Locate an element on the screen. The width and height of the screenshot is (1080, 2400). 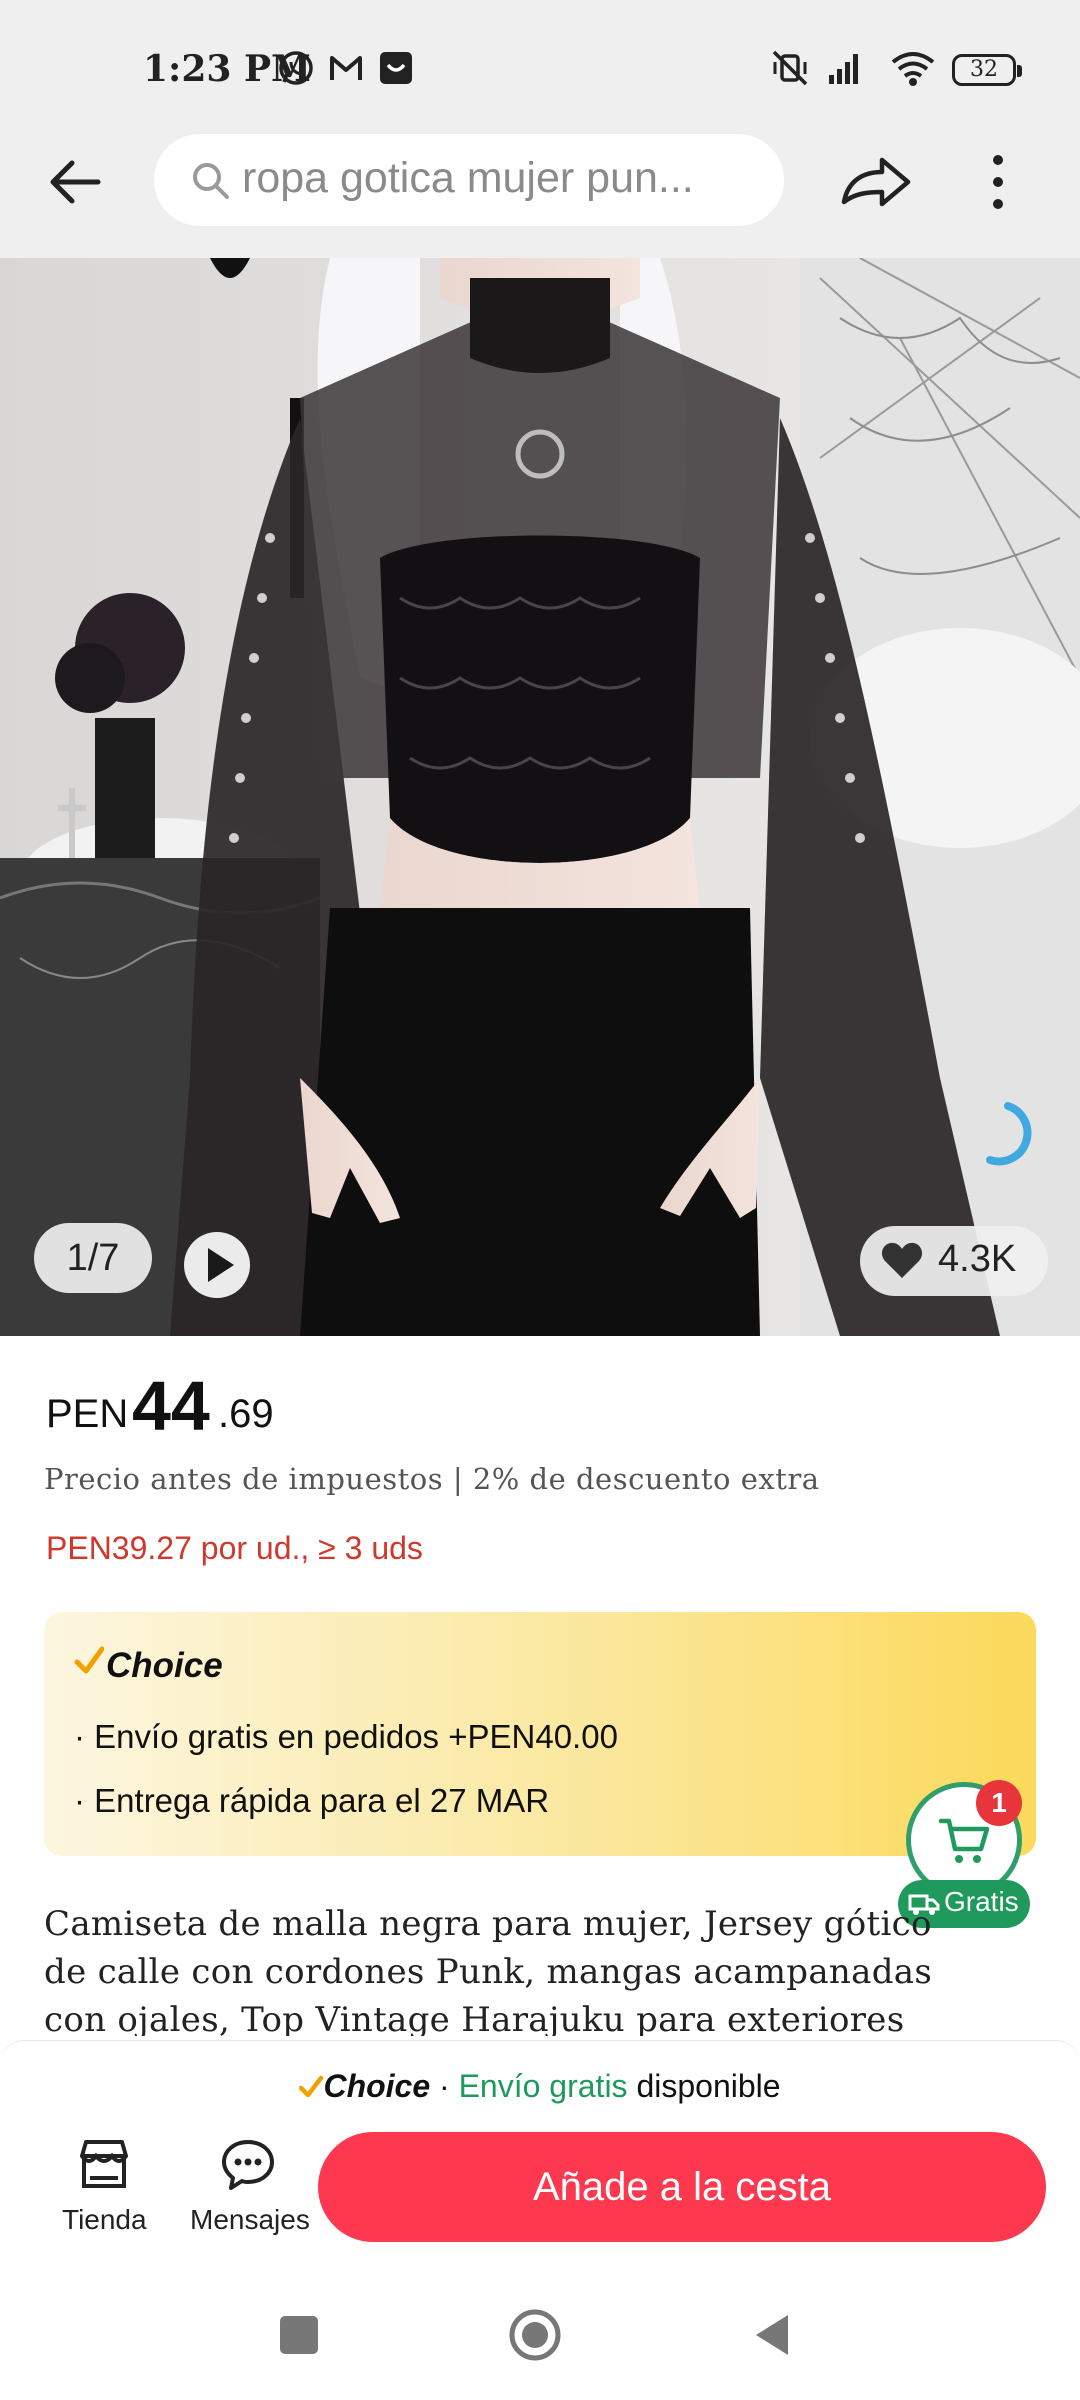
choice-label: Choice is located at coordinates (164, 1665).